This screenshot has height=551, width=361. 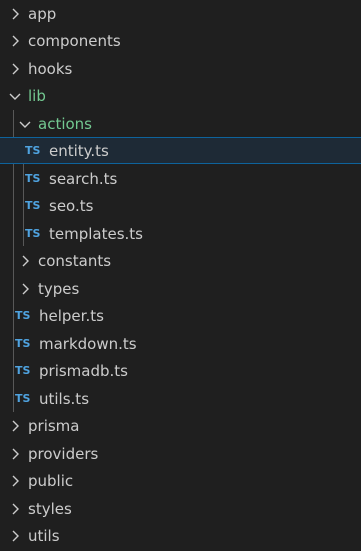 What do you see at coordinates (51, 480) in the screenshot?
I see `tree-item-label: public` at bounding box center [51, 480].